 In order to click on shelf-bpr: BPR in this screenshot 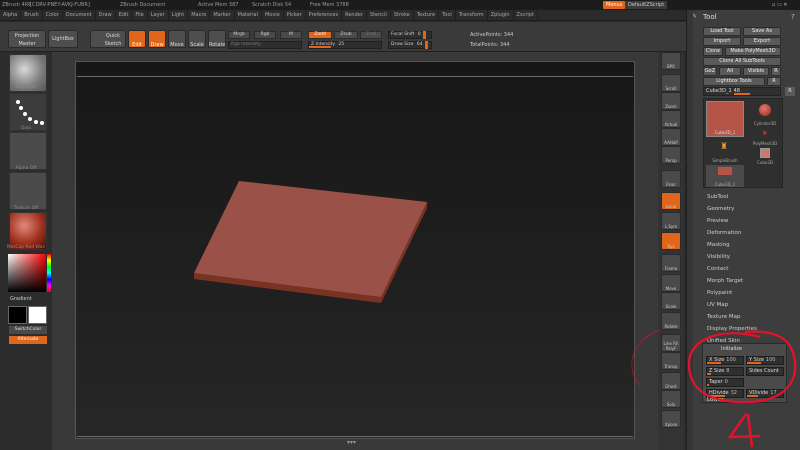, I will do `click(671, 61)`.